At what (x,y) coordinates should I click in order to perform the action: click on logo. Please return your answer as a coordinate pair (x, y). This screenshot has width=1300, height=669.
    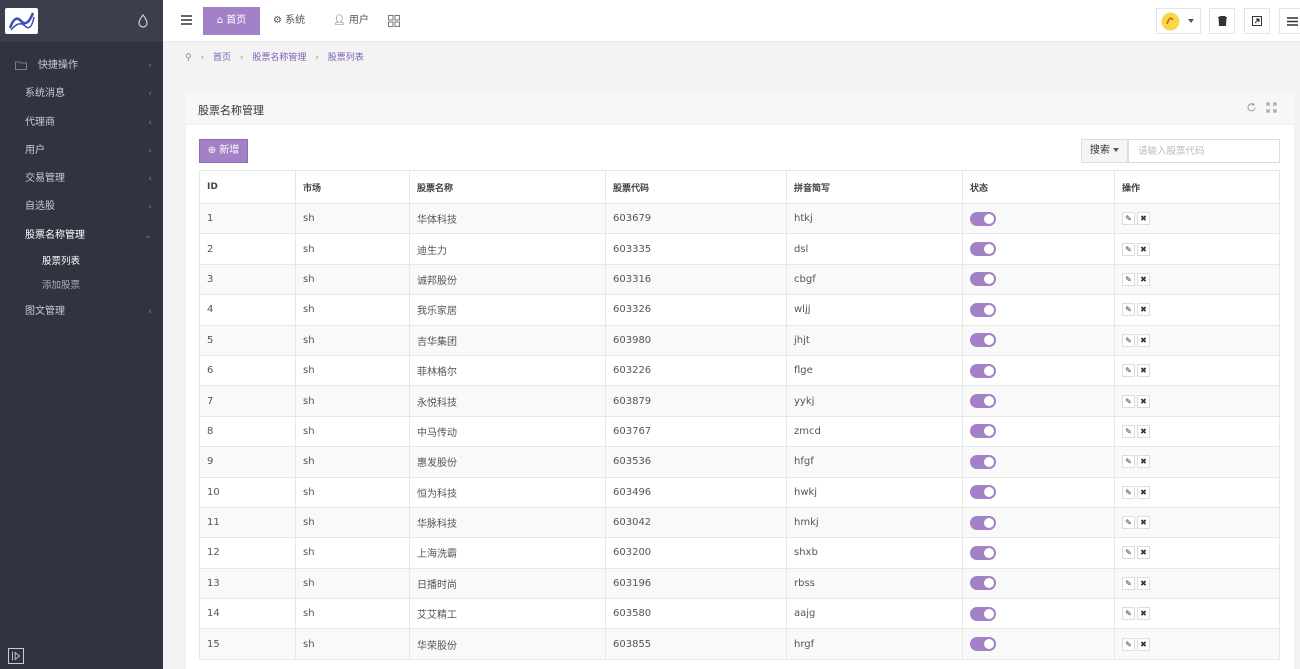
    Looking at the image, I should click on (21, 21).